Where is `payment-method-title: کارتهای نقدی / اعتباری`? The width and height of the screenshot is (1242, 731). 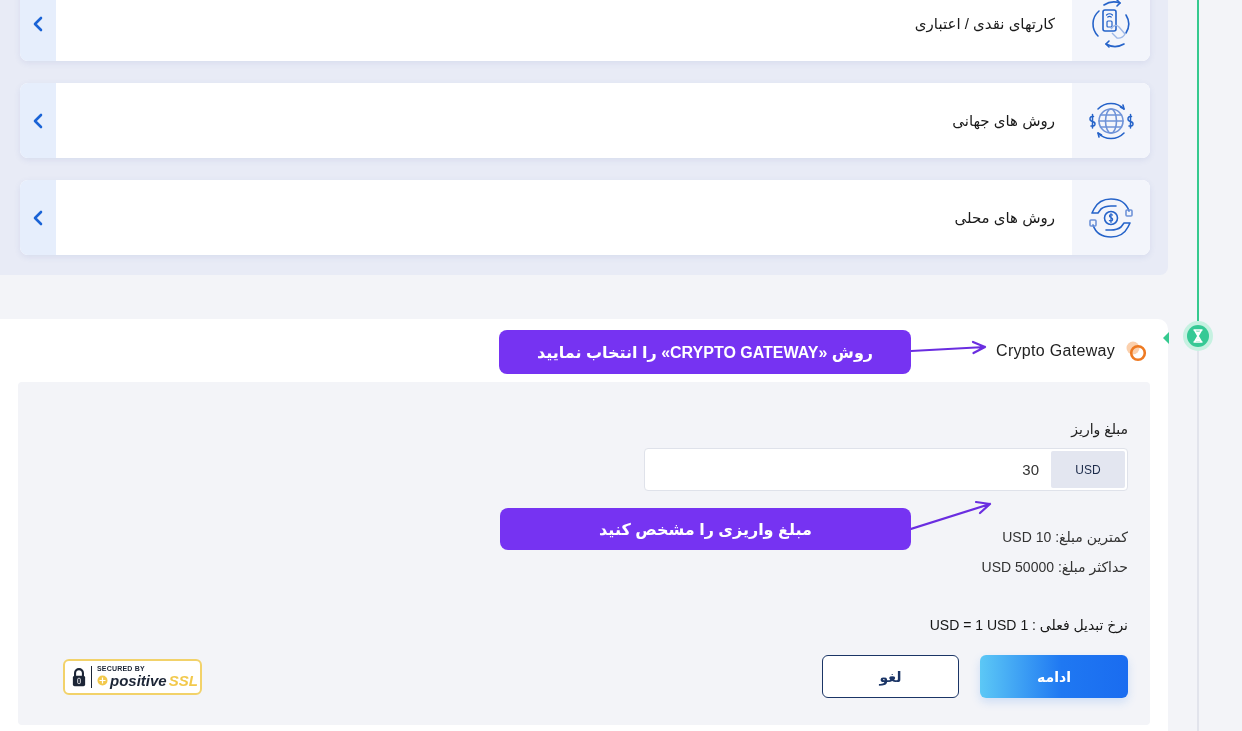 payment-method-title: کارتهای نقدی / اعتباری is located at coordinates (984, 23).